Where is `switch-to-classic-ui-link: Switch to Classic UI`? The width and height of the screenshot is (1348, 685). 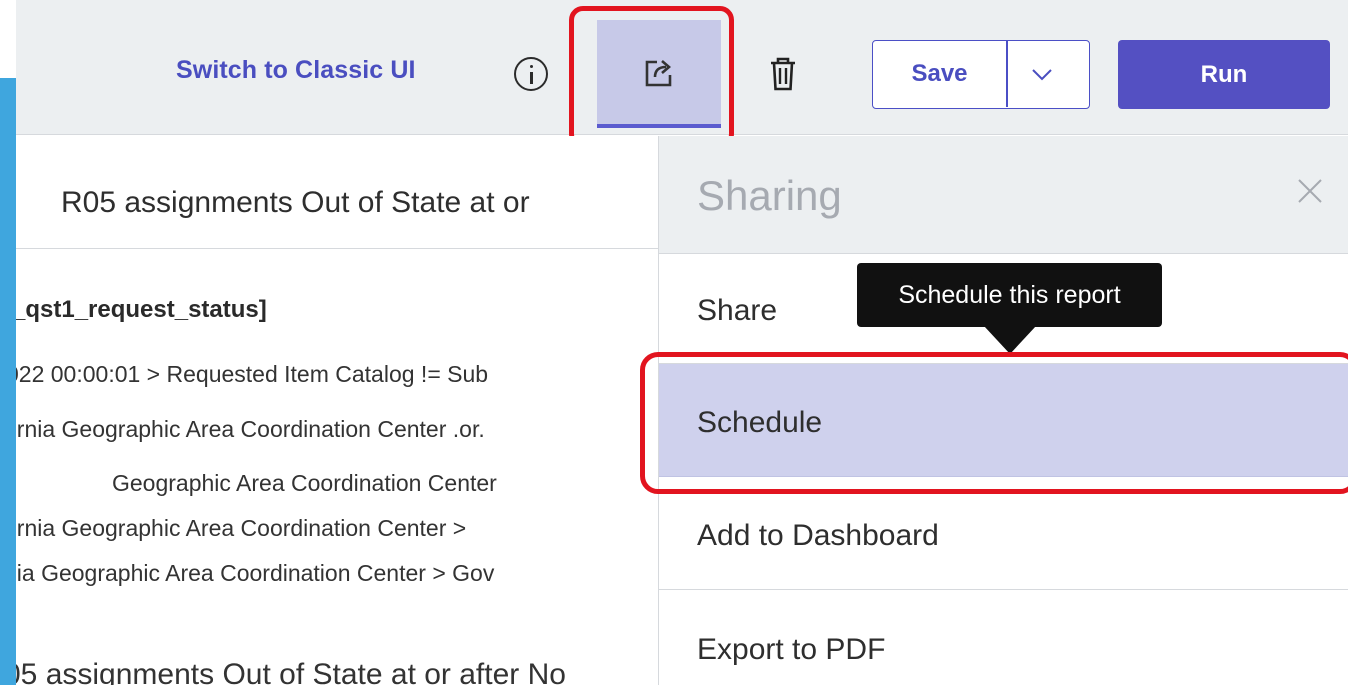
switch-to-classic-ui-link: Switch to Classic UI is located at coordinates (296, 70).